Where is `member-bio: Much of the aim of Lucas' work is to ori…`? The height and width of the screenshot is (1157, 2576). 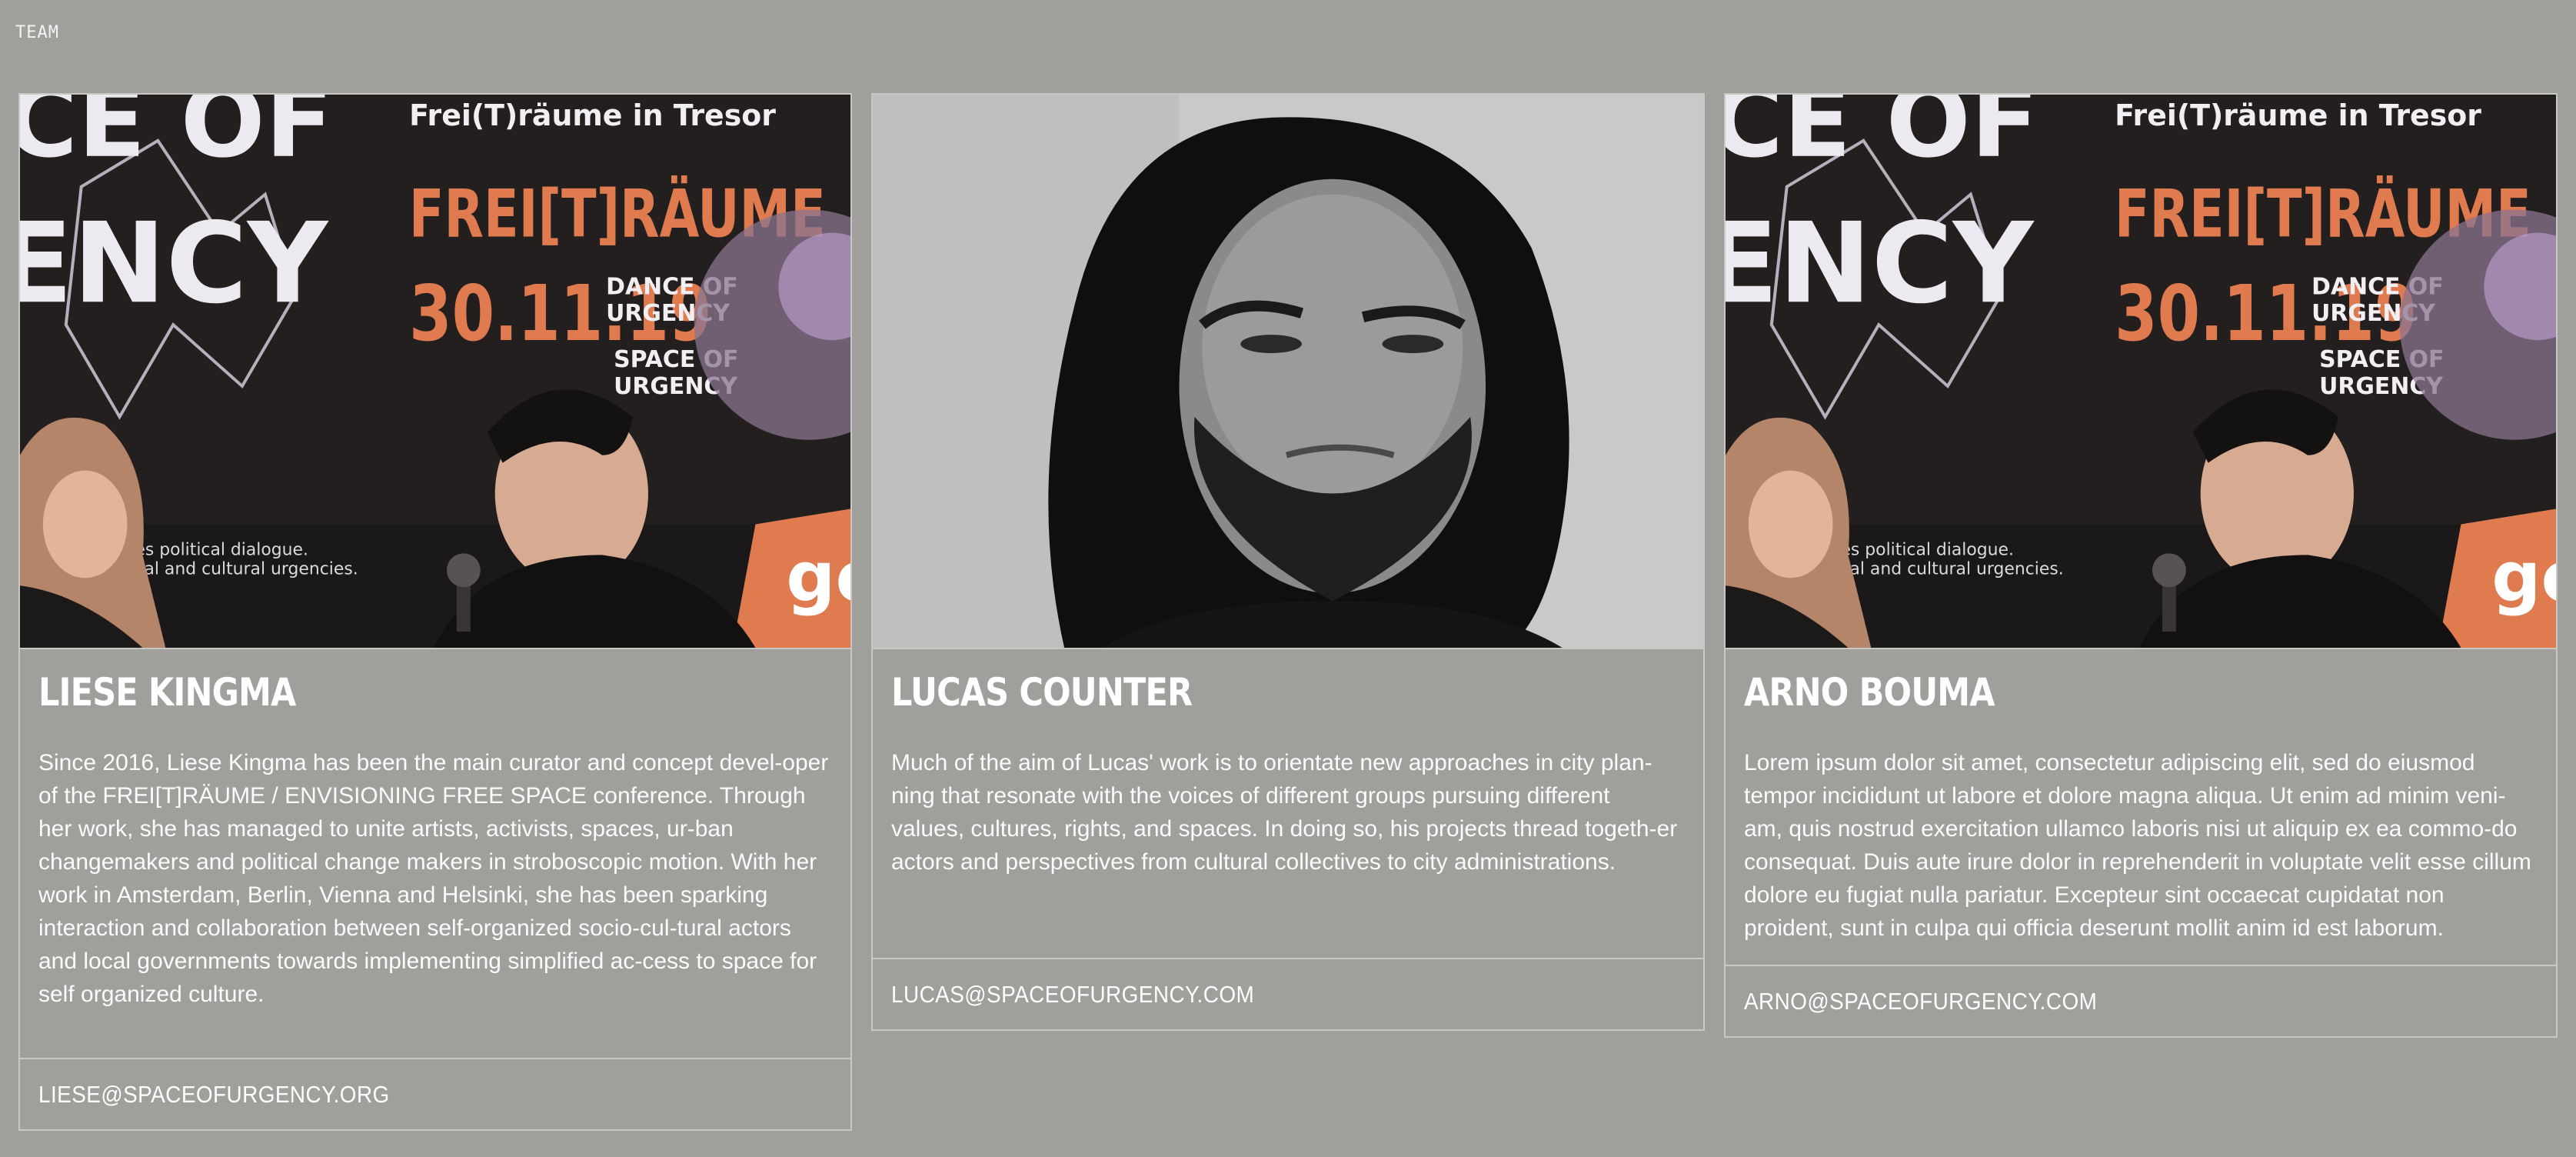
member-bio: Much of the aim of Lucas' work is to ori… is located at coordinates (1284, 812).